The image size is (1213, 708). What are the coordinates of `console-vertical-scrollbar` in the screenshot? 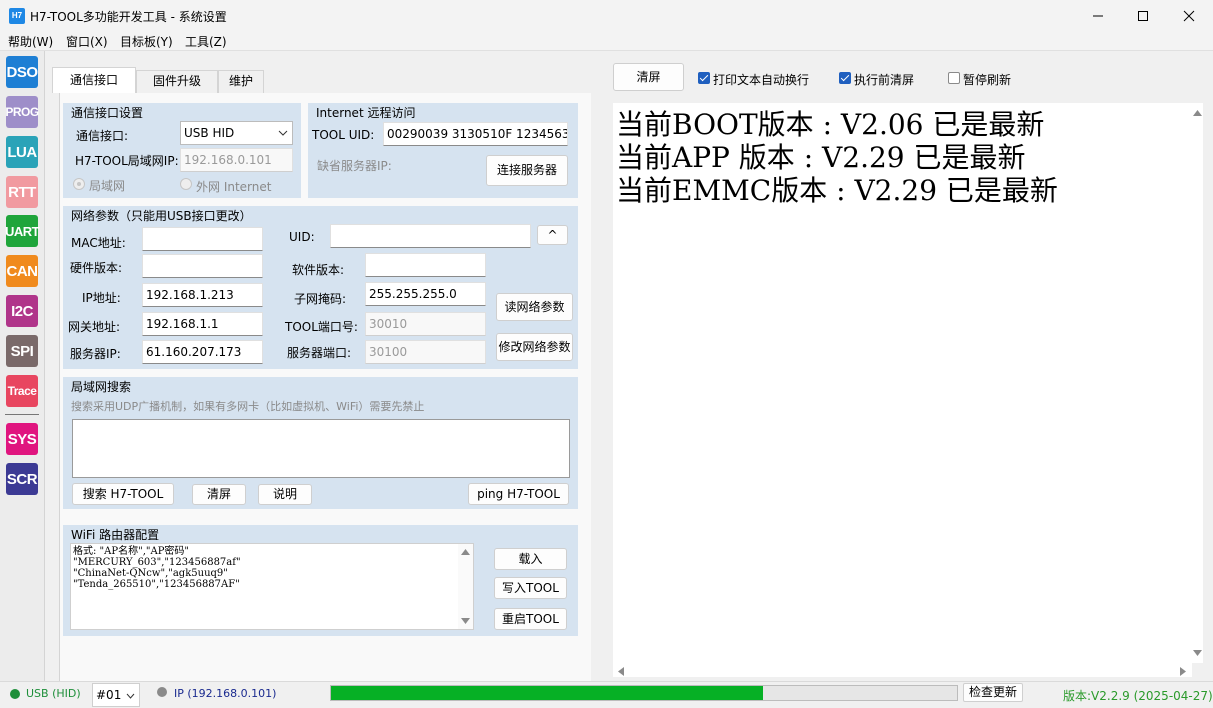 It's located at (1197, 383).